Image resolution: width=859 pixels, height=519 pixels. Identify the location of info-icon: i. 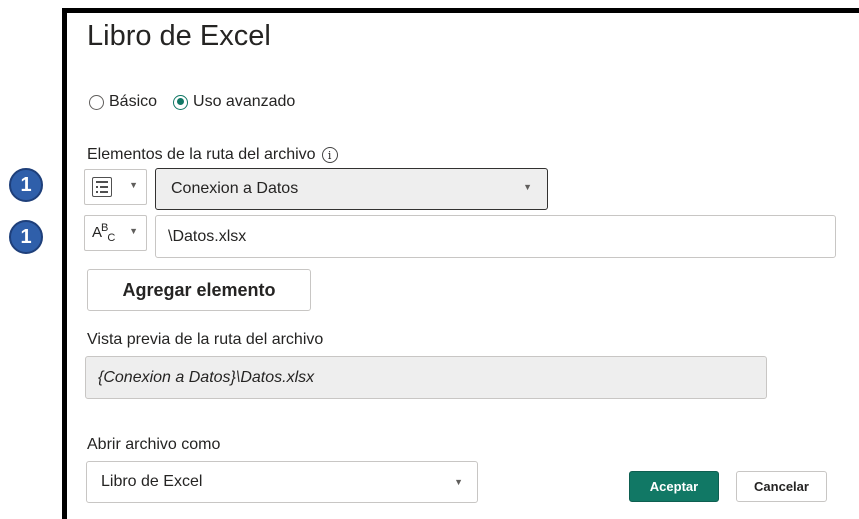
(329, 155).